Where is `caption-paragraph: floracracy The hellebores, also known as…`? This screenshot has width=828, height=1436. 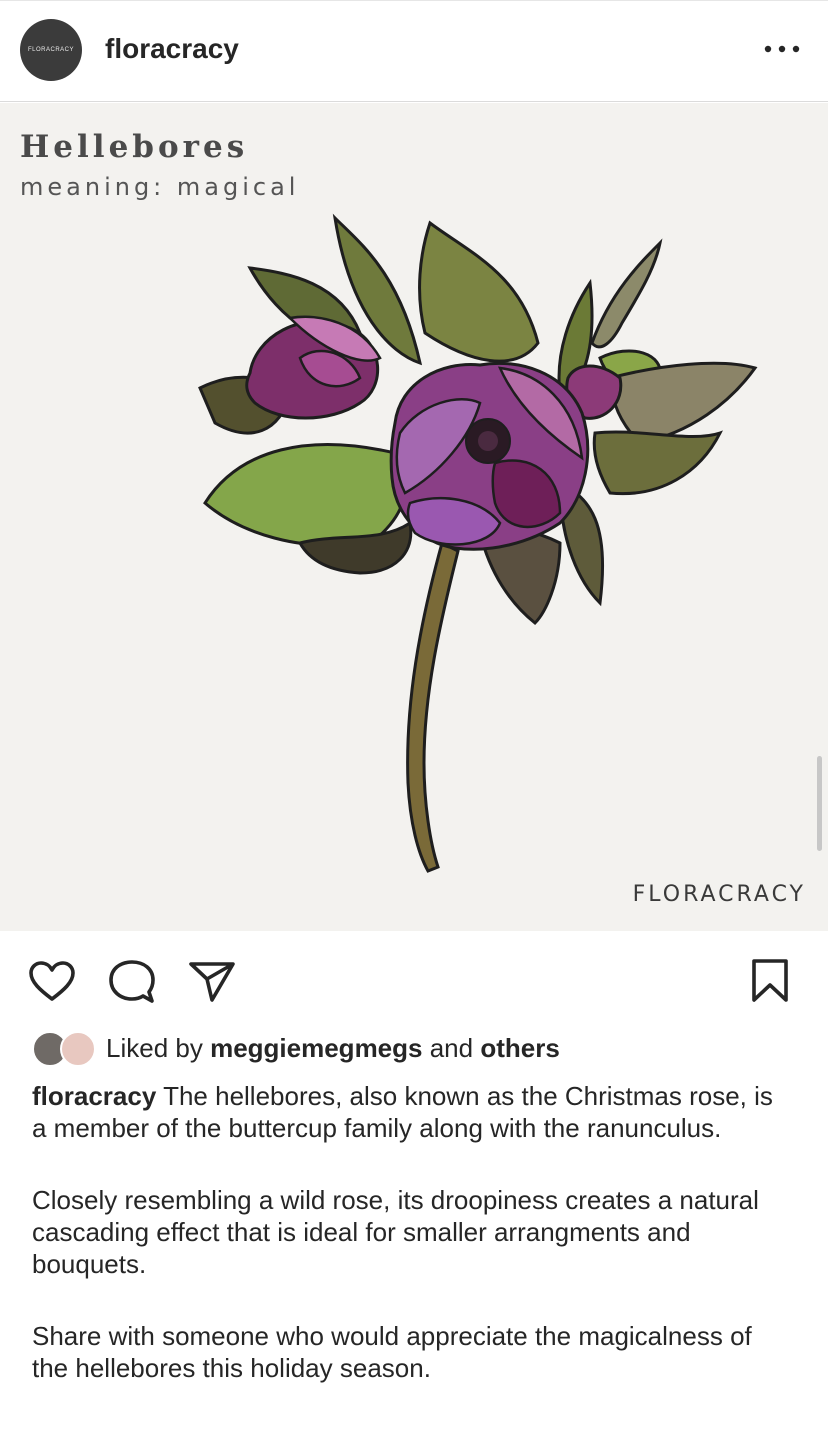 caption-paragraph: floracracy The hellebores, also known as… is located at coordinates (412, 1112).